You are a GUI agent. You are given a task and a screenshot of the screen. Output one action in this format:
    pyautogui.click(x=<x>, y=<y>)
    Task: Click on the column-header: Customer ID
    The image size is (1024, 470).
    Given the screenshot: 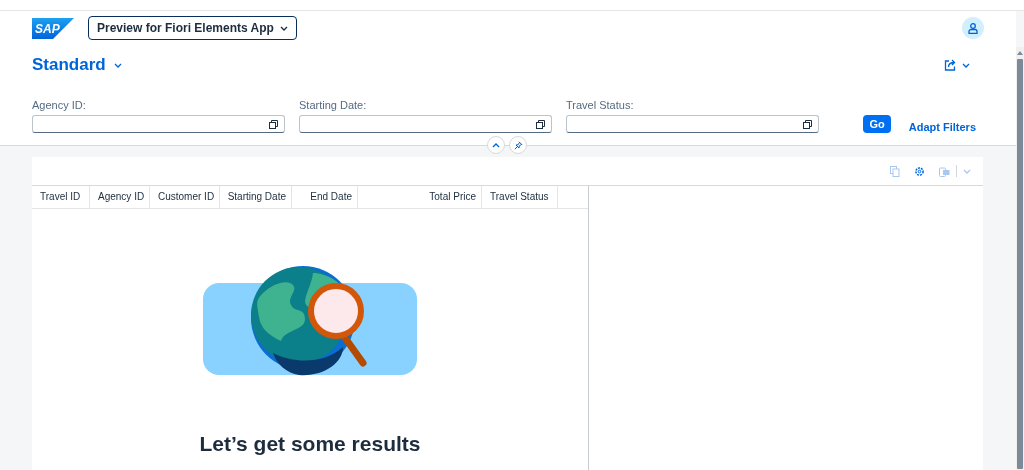 What is the action you would take?
    pyautogui.click(x=185, y=197)
    